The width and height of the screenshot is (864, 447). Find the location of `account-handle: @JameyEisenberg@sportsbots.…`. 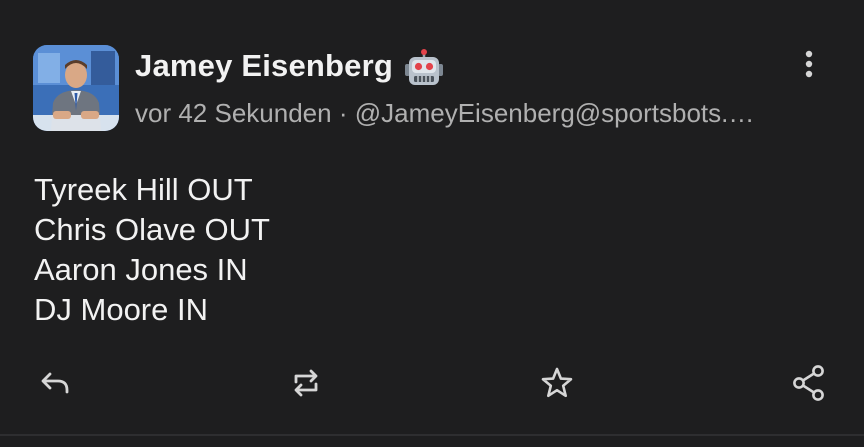

account-handle: @JameyEisenberg@sportsbots.… is located at coordinates (555, 113).